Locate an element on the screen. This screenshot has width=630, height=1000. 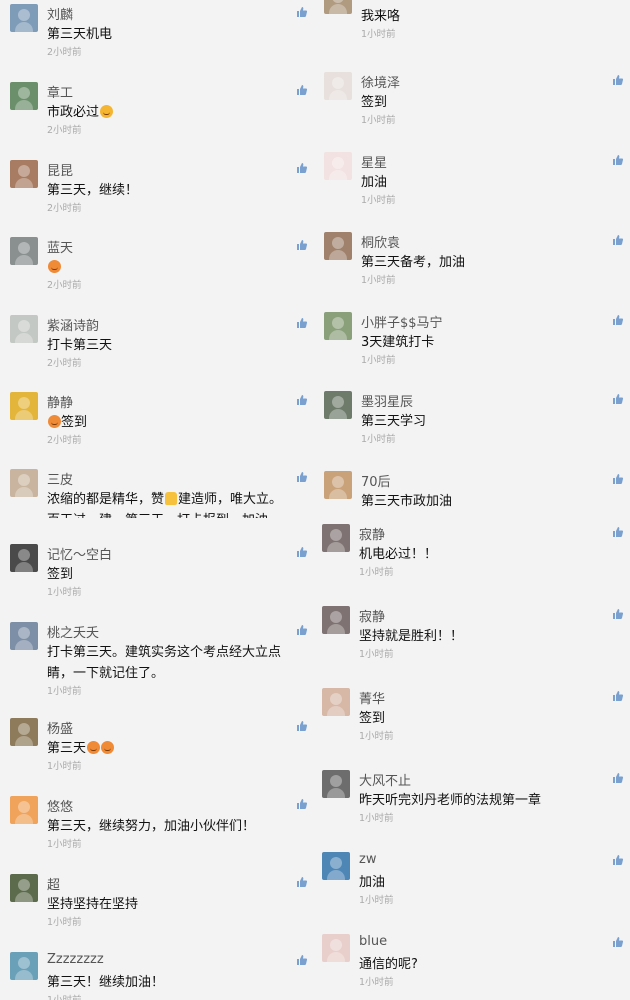
comment-item: 70后 第三天市政加油 is located at coordinates (472, 492).